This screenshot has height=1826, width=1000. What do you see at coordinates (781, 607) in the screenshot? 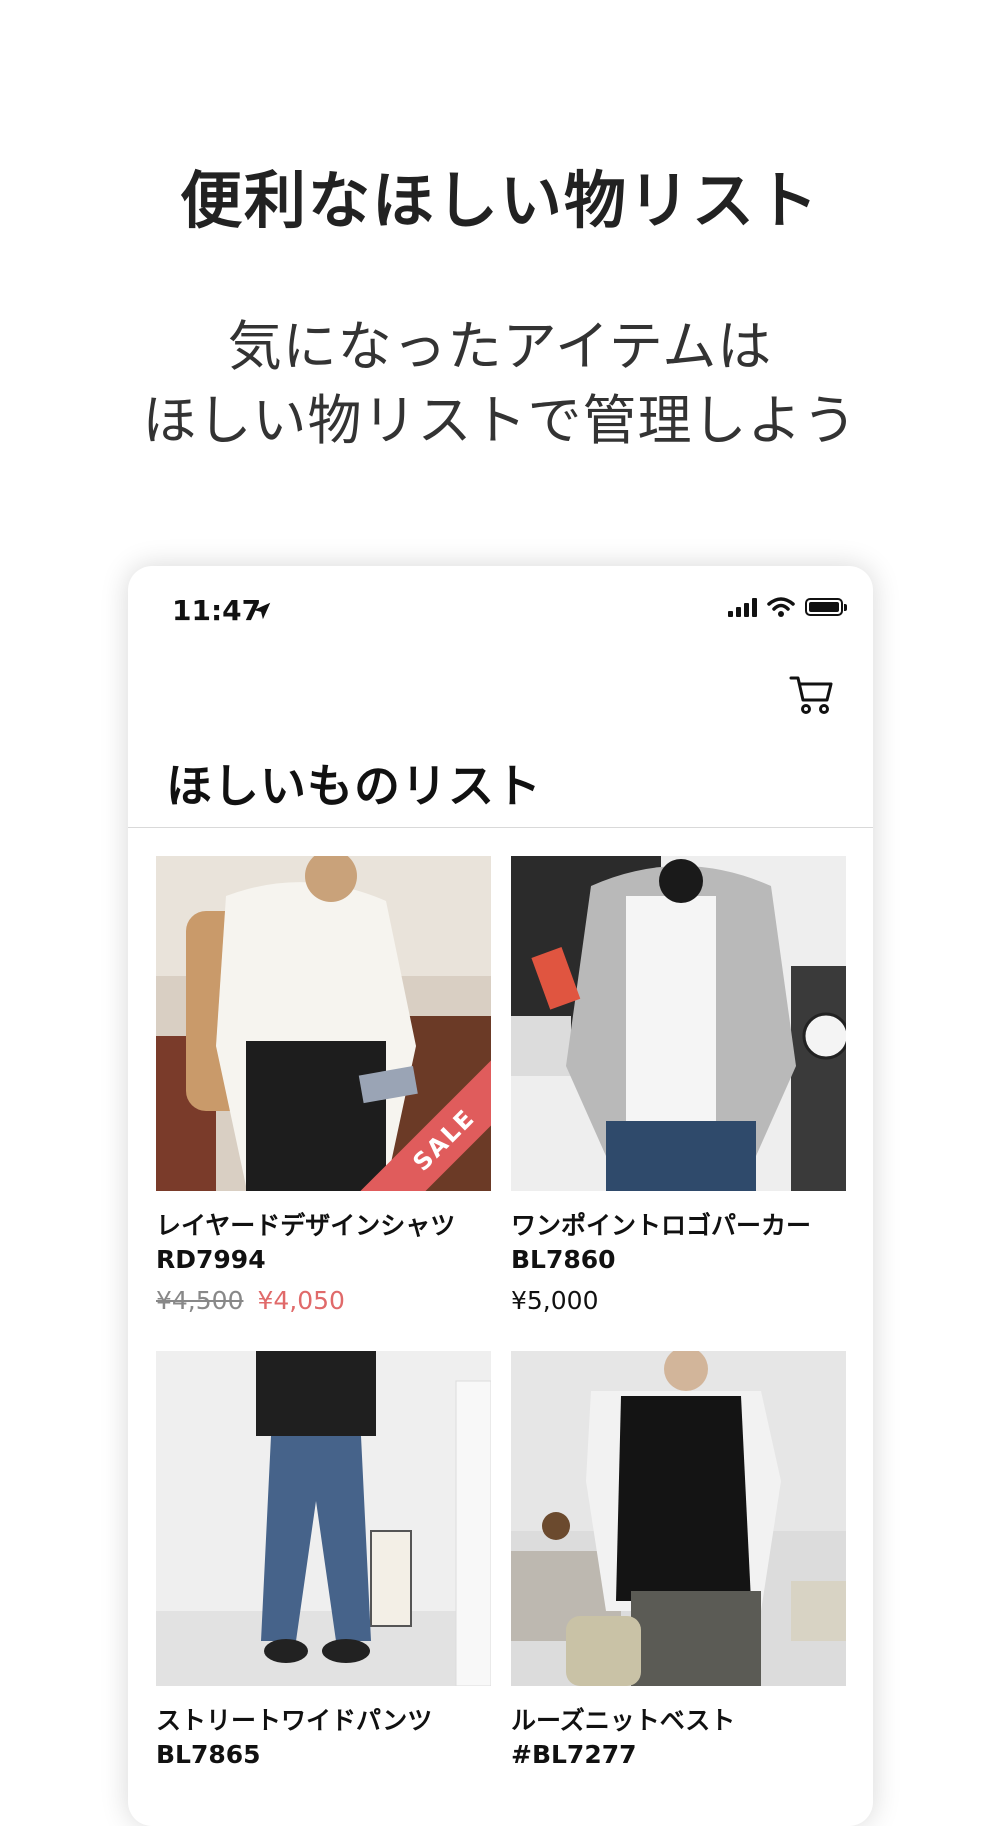
I see `wifi-icon` at bounding box center [781, 607].